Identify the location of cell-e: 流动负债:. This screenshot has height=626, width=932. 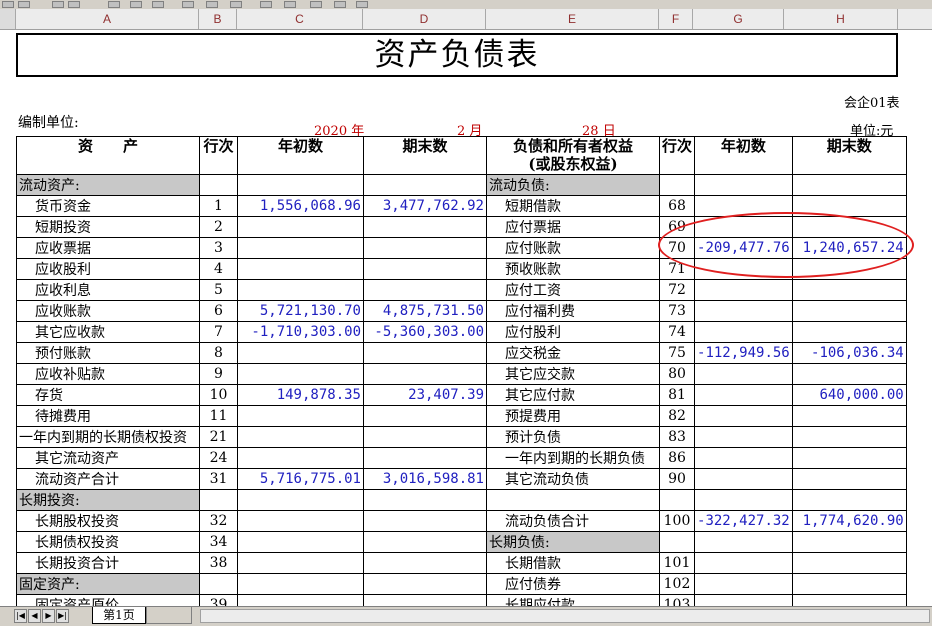
(573, 185).